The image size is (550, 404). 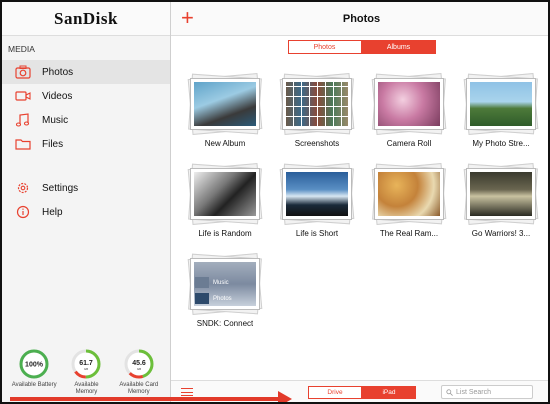 I want to click on source-segmented-control: Drive iPad, so click(x=362, y=392).